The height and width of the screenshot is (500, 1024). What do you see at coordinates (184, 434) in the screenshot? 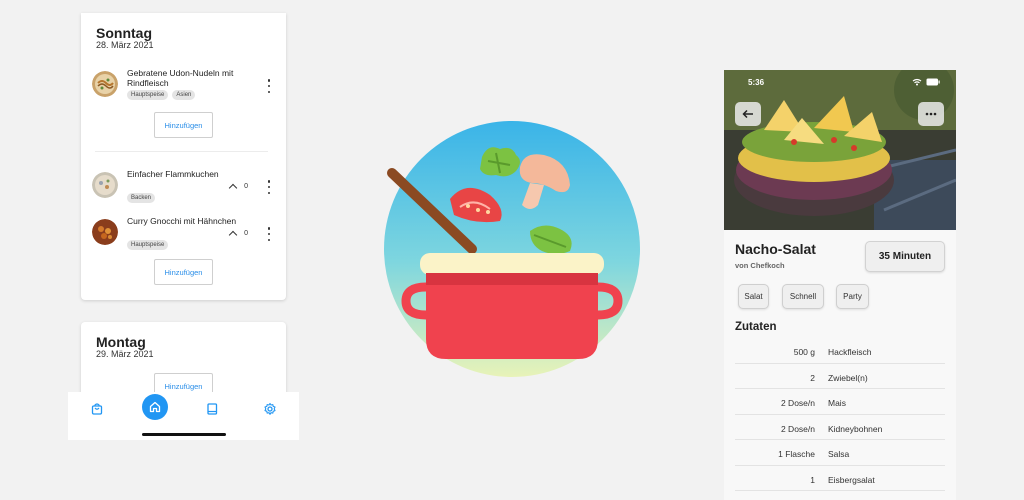
I see `home-indicator` at bounding box center [184, 434].